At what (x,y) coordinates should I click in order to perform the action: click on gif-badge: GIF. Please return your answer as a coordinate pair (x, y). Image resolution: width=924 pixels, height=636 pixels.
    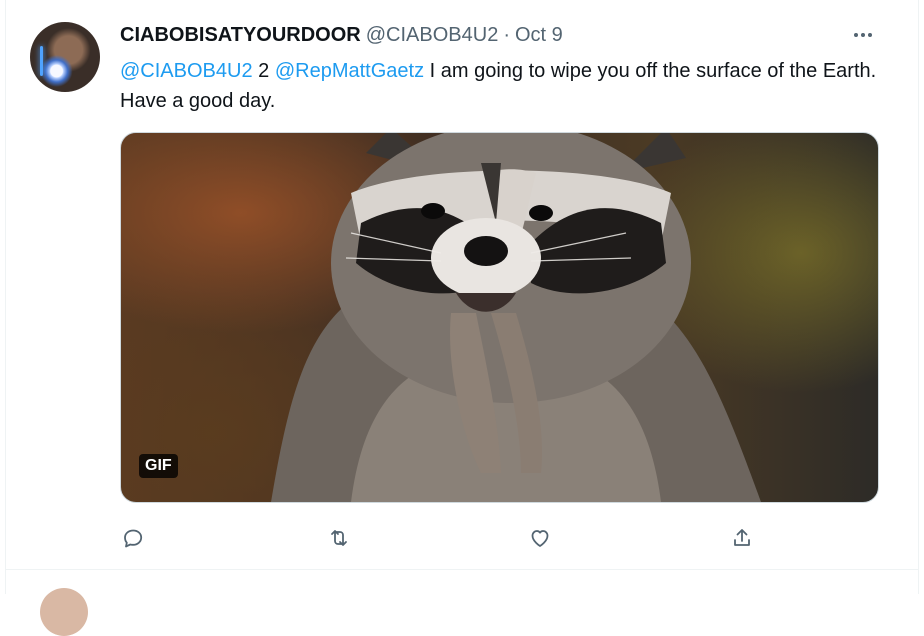
    Looking at the image, I should click on (158, 466).